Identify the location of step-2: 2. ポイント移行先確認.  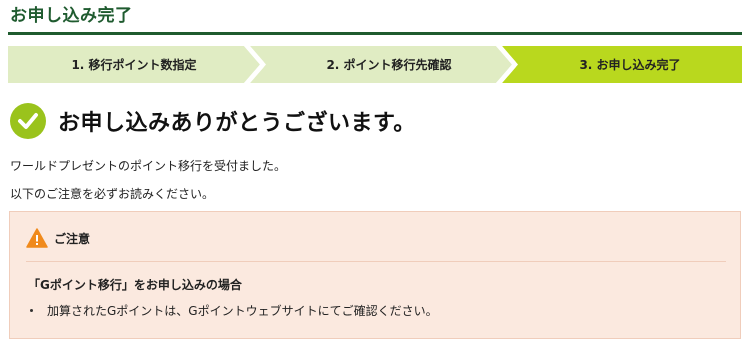
(381, 64).